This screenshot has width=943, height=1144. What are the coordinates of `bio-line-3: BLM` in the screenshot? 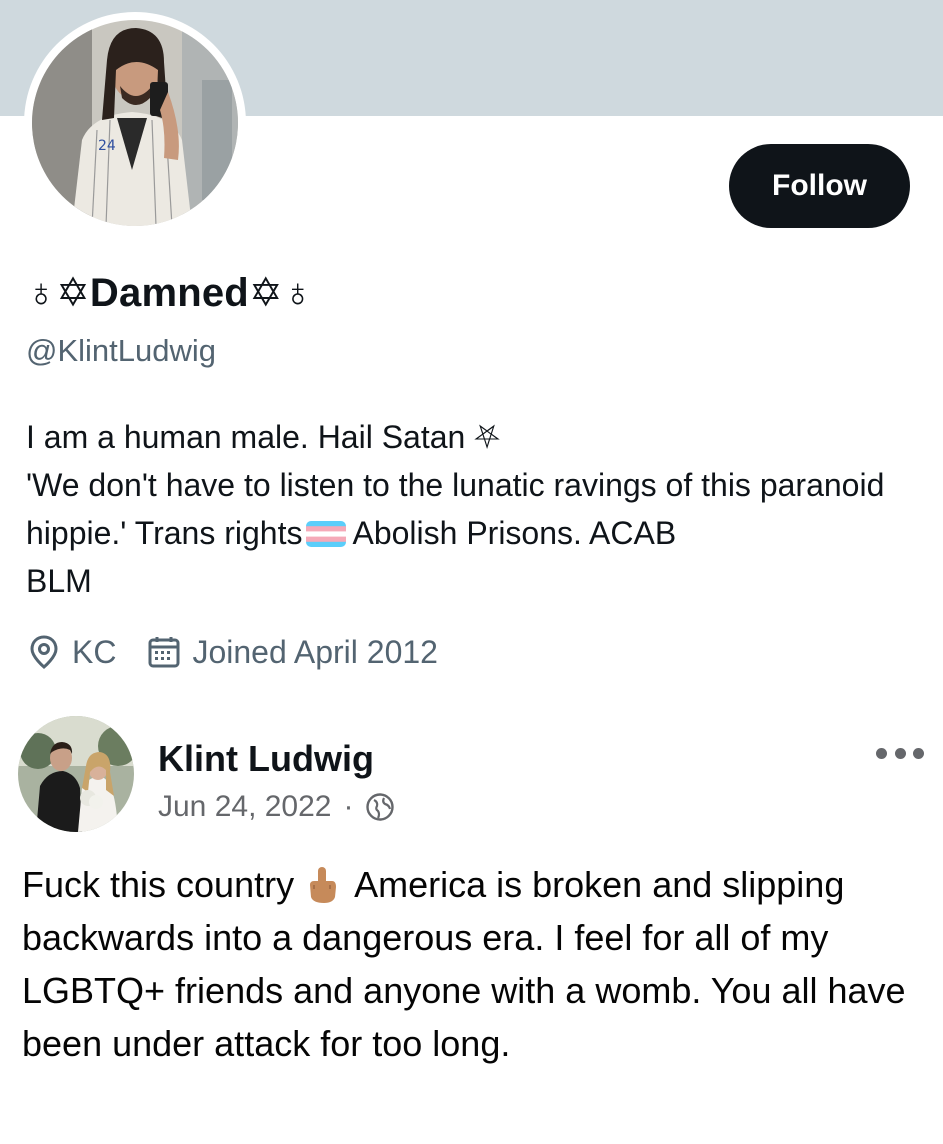 It's located at (59, 581).